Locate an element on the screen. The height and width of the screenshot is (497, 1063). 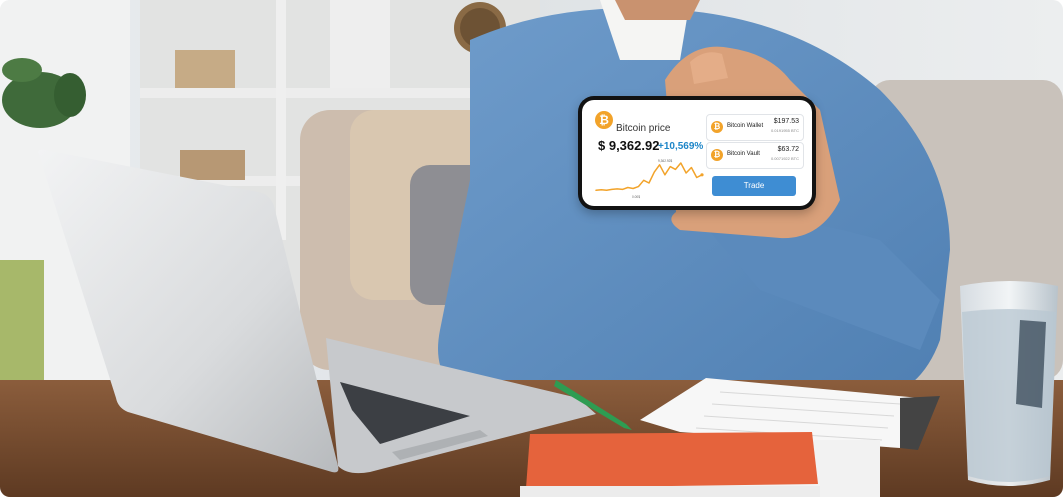
wallet-amount: $197.53 is located at coordinates (786, 121).